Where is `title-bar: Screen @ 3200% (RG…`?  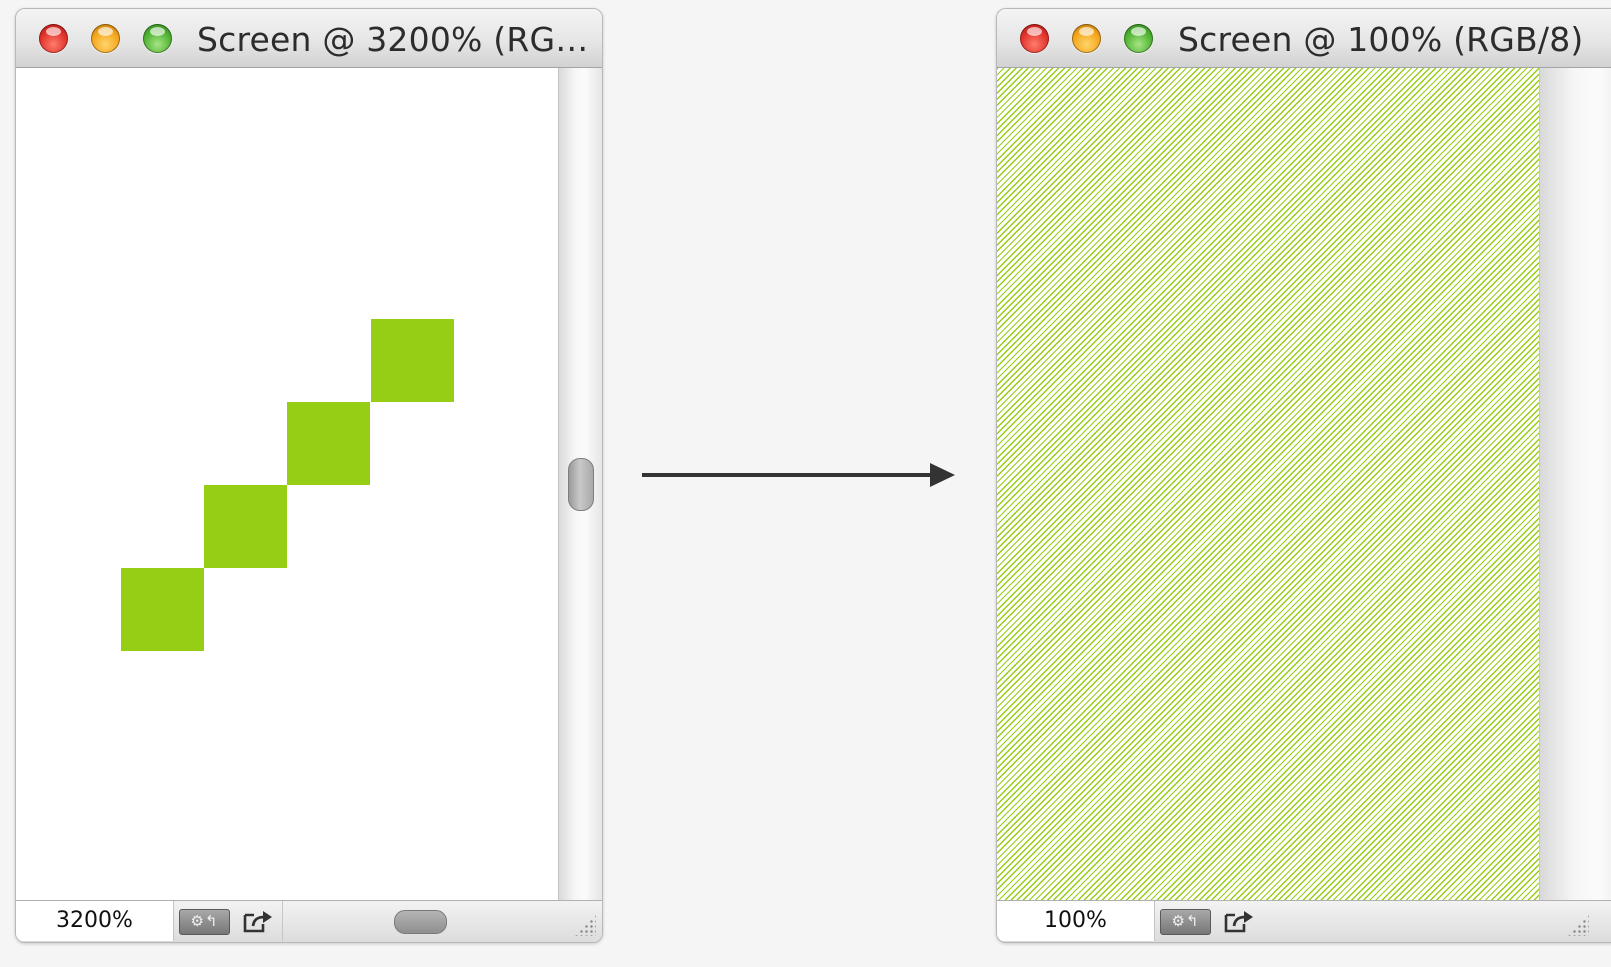 title-bar: Screen @ 3200% (RG… is located at coordinates (309, 38).